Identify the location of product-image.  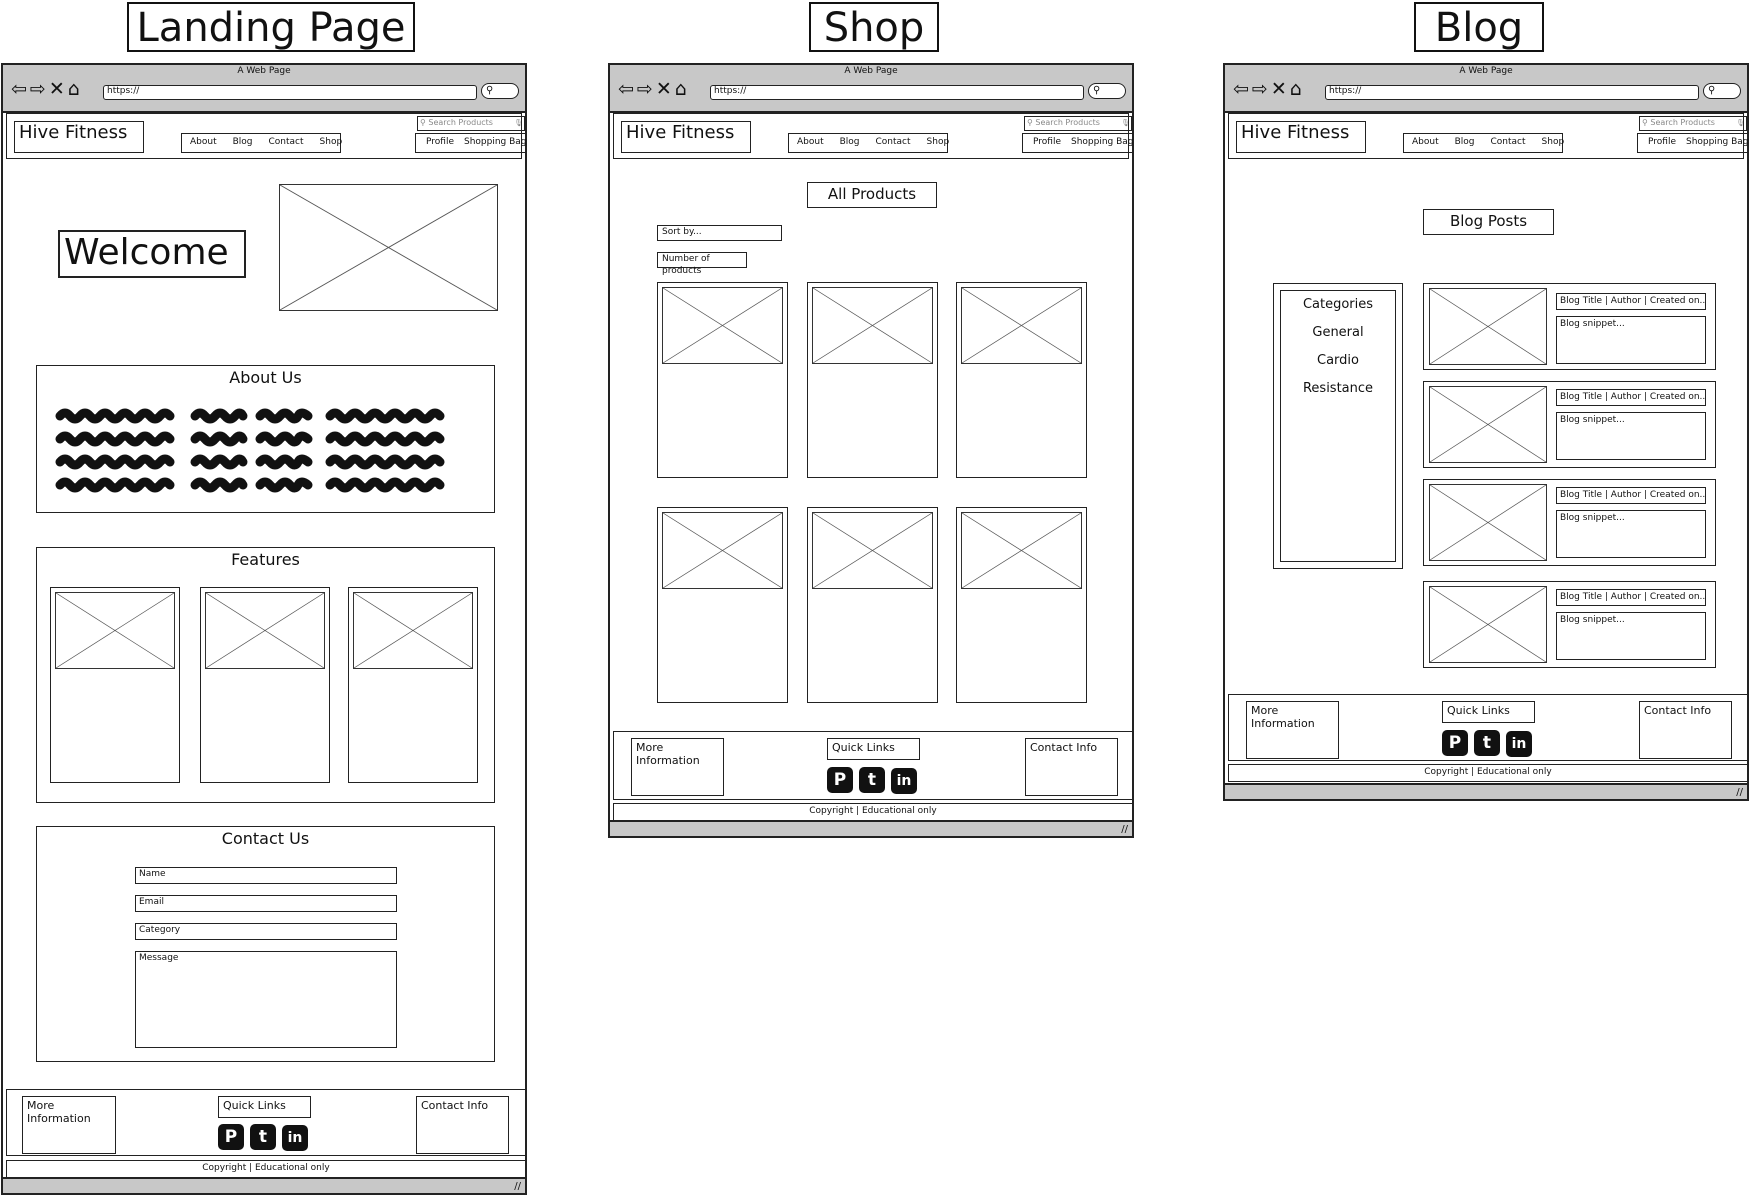
(872, 550).